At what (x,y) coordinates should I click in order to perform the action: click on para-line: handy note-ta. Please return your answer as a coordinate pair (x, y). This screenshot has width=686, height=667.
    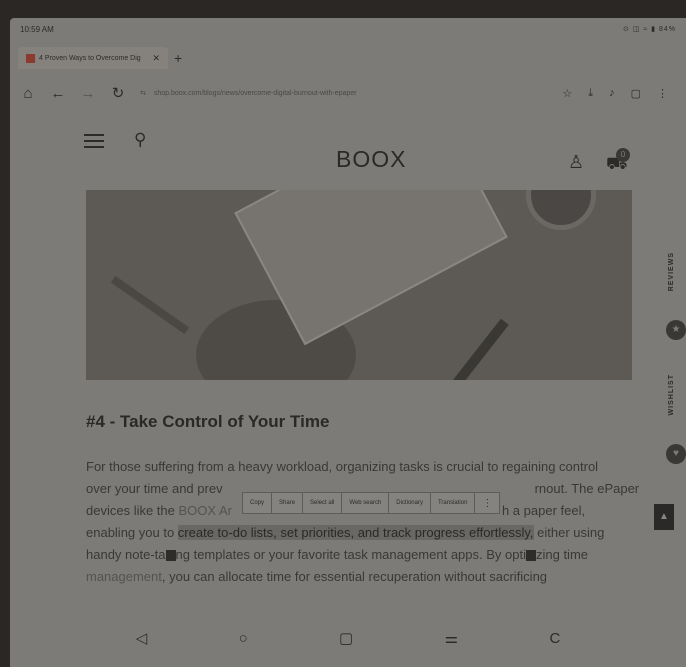
    Looking at the image, I should click on (126, 554).